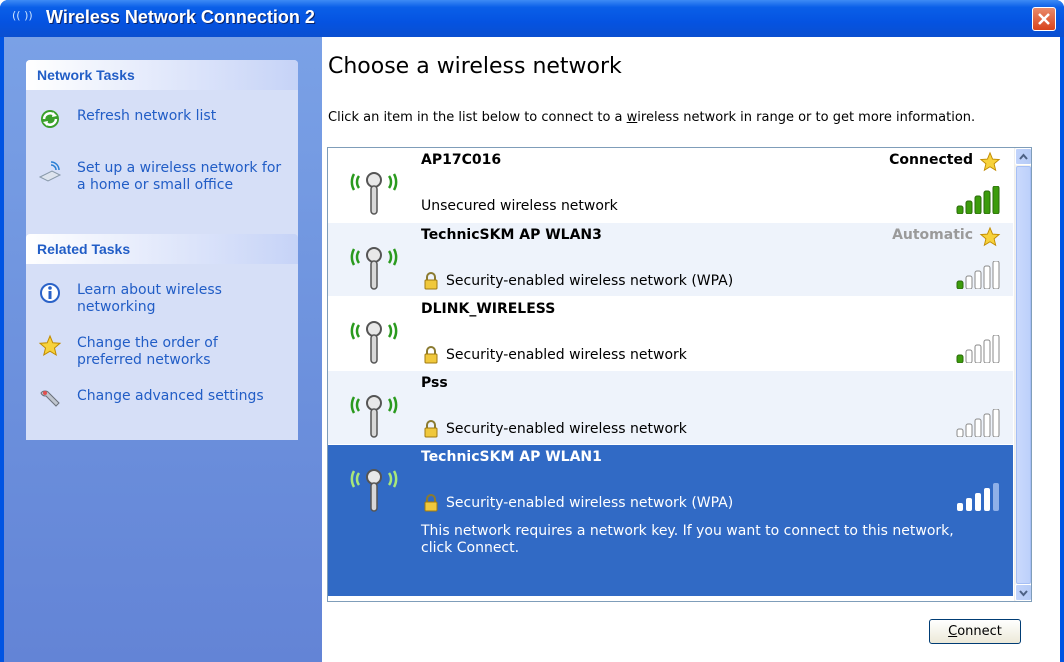  What do you see at coordinates (50, 398) in the screenshot?
I see `wrench-icon` at bounding box center [50, 398].